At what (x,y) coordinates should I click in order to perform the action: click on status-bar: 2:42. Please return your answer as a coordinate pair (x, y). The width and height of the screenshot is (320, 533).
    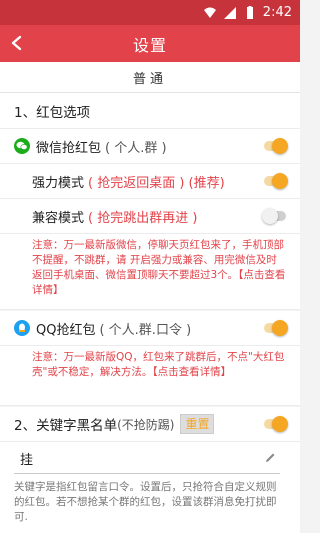
    Looking at the image, I should click on (150, 12).